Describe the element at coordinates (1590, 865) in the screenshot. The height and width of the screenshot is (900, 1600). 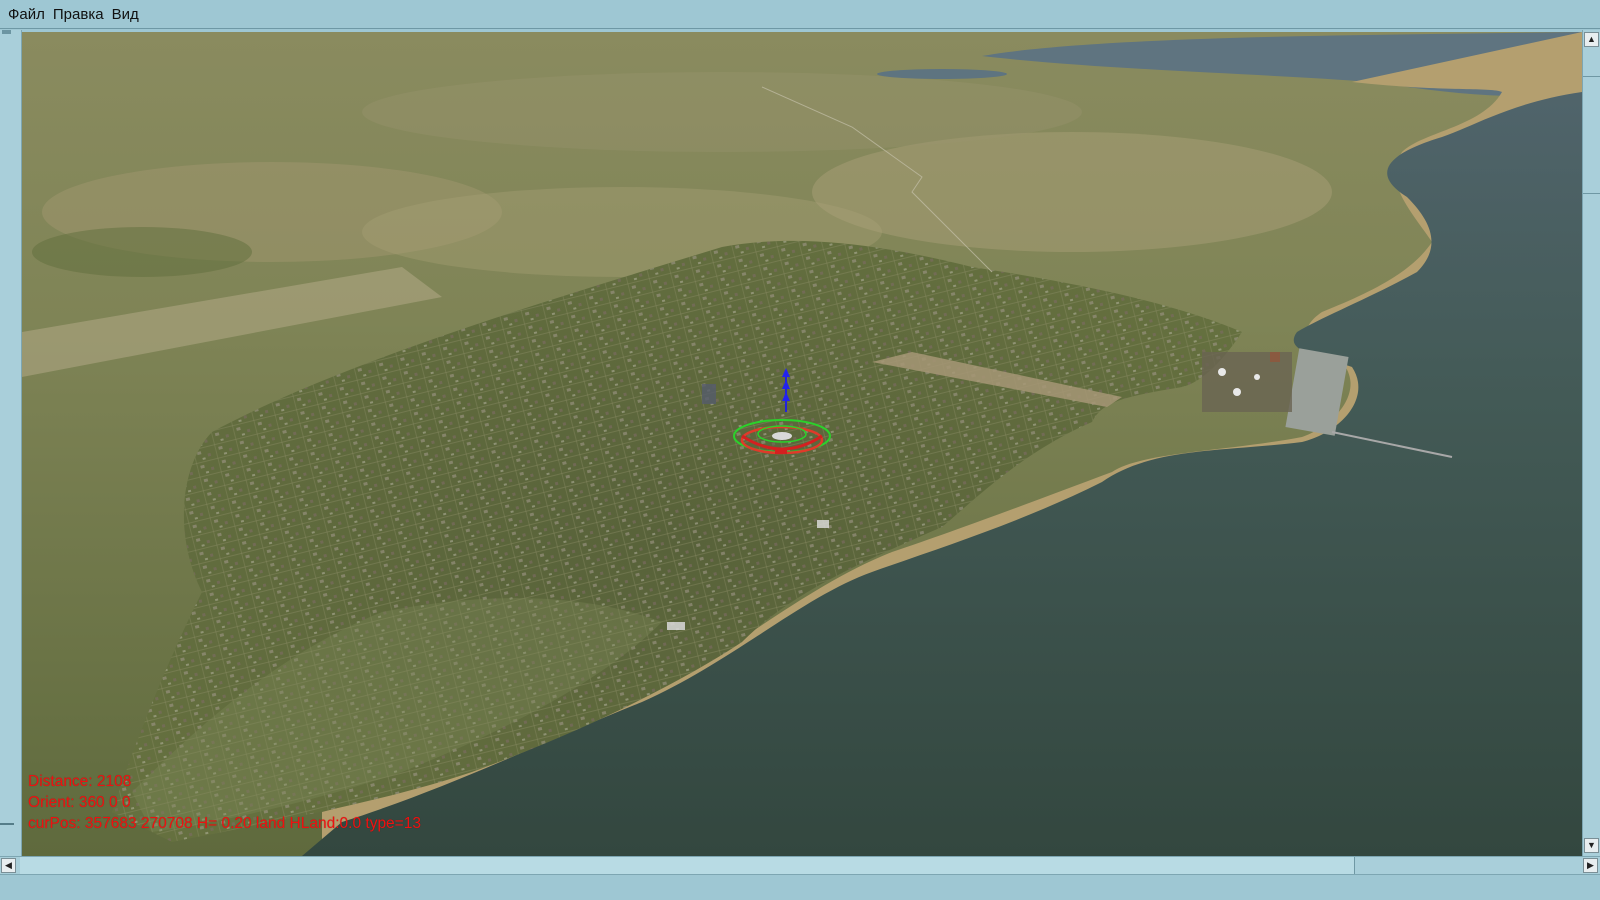
I see `scroll-right-button: ▶` at that location.